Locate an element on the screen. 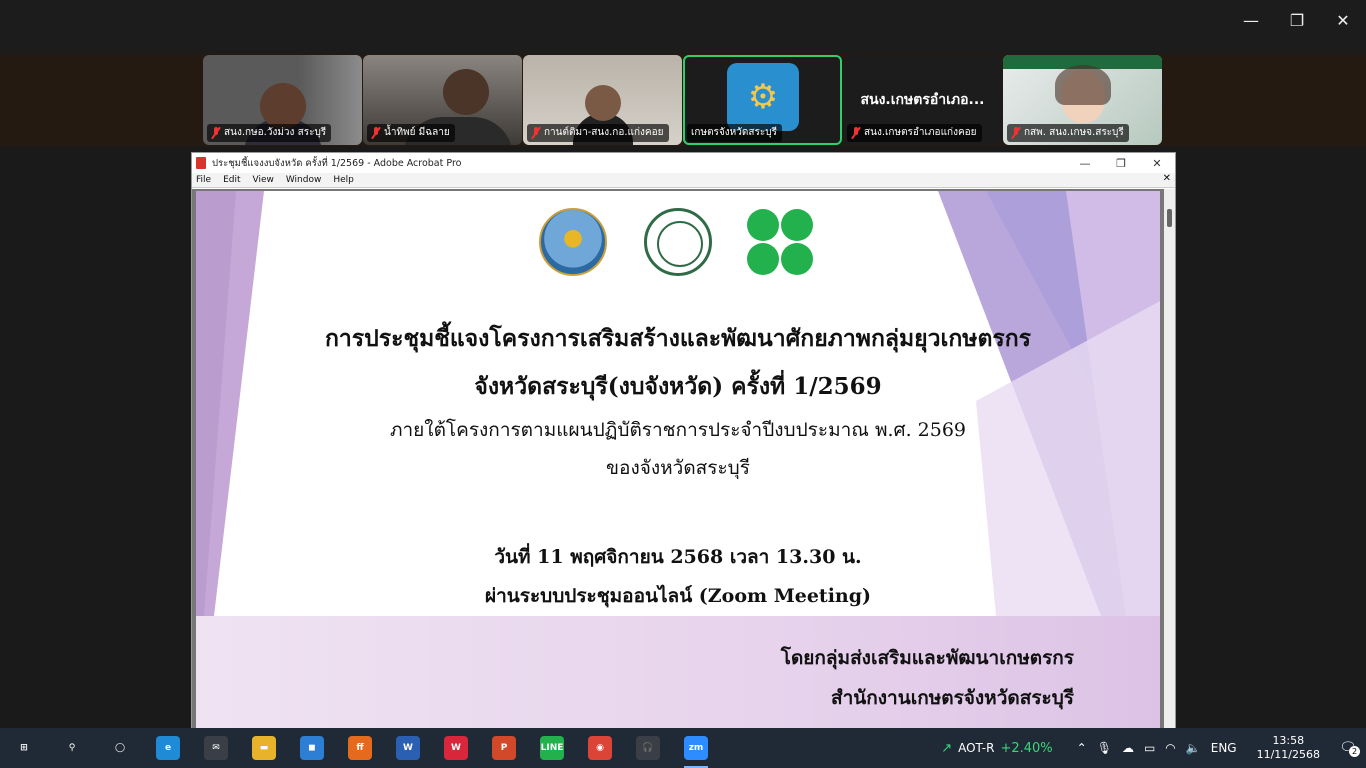 The image size is (1366, 768). language-indicator: ENG is located at coordinates (1224, 748).